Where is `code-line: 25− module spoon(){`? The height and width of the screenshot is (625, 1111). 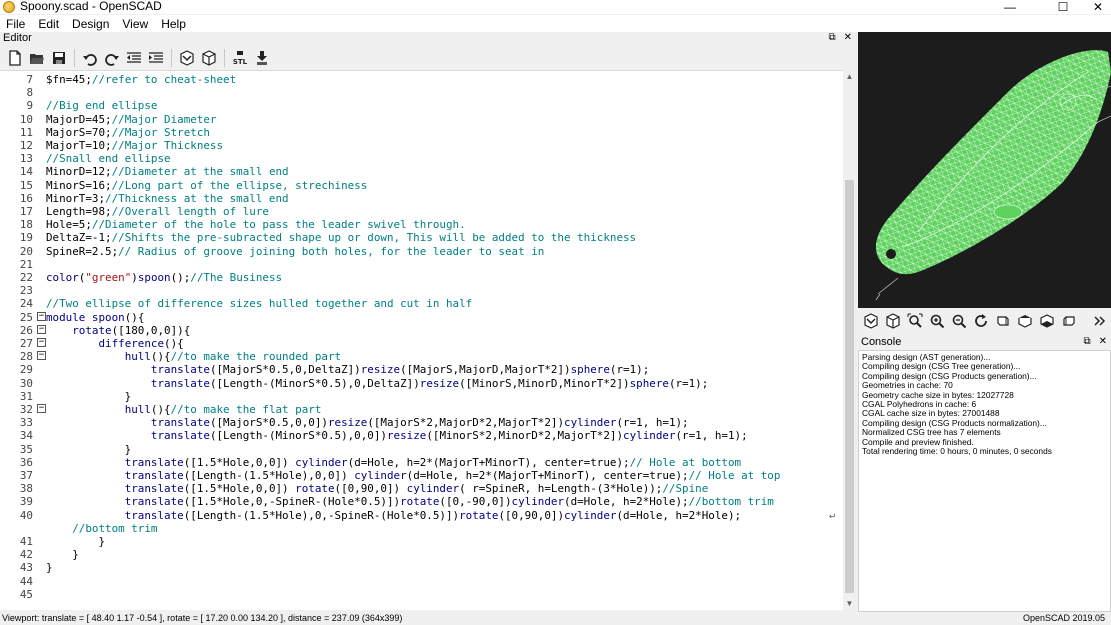
code-line: 25− module spoon(){ is located at coordinates (421, 317).